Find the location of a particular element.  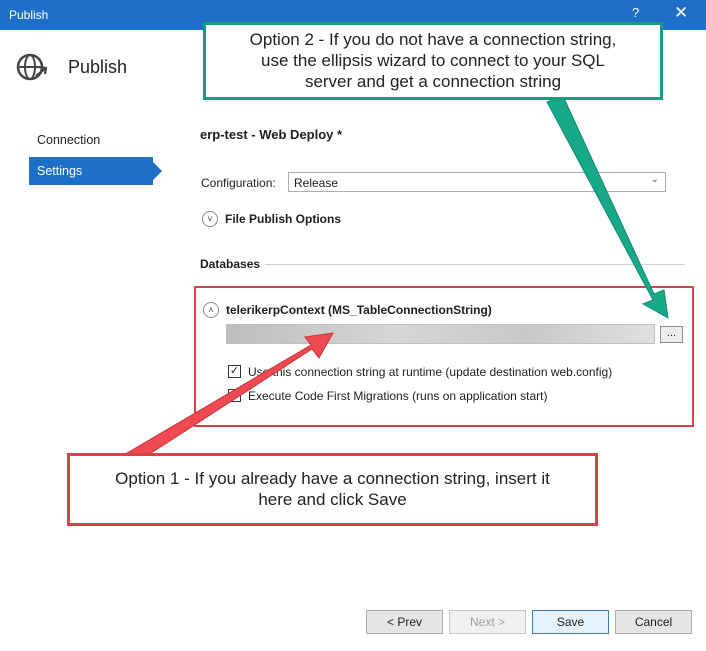

option2-line3: server and get a connection string is located at coordinates (433, 81).